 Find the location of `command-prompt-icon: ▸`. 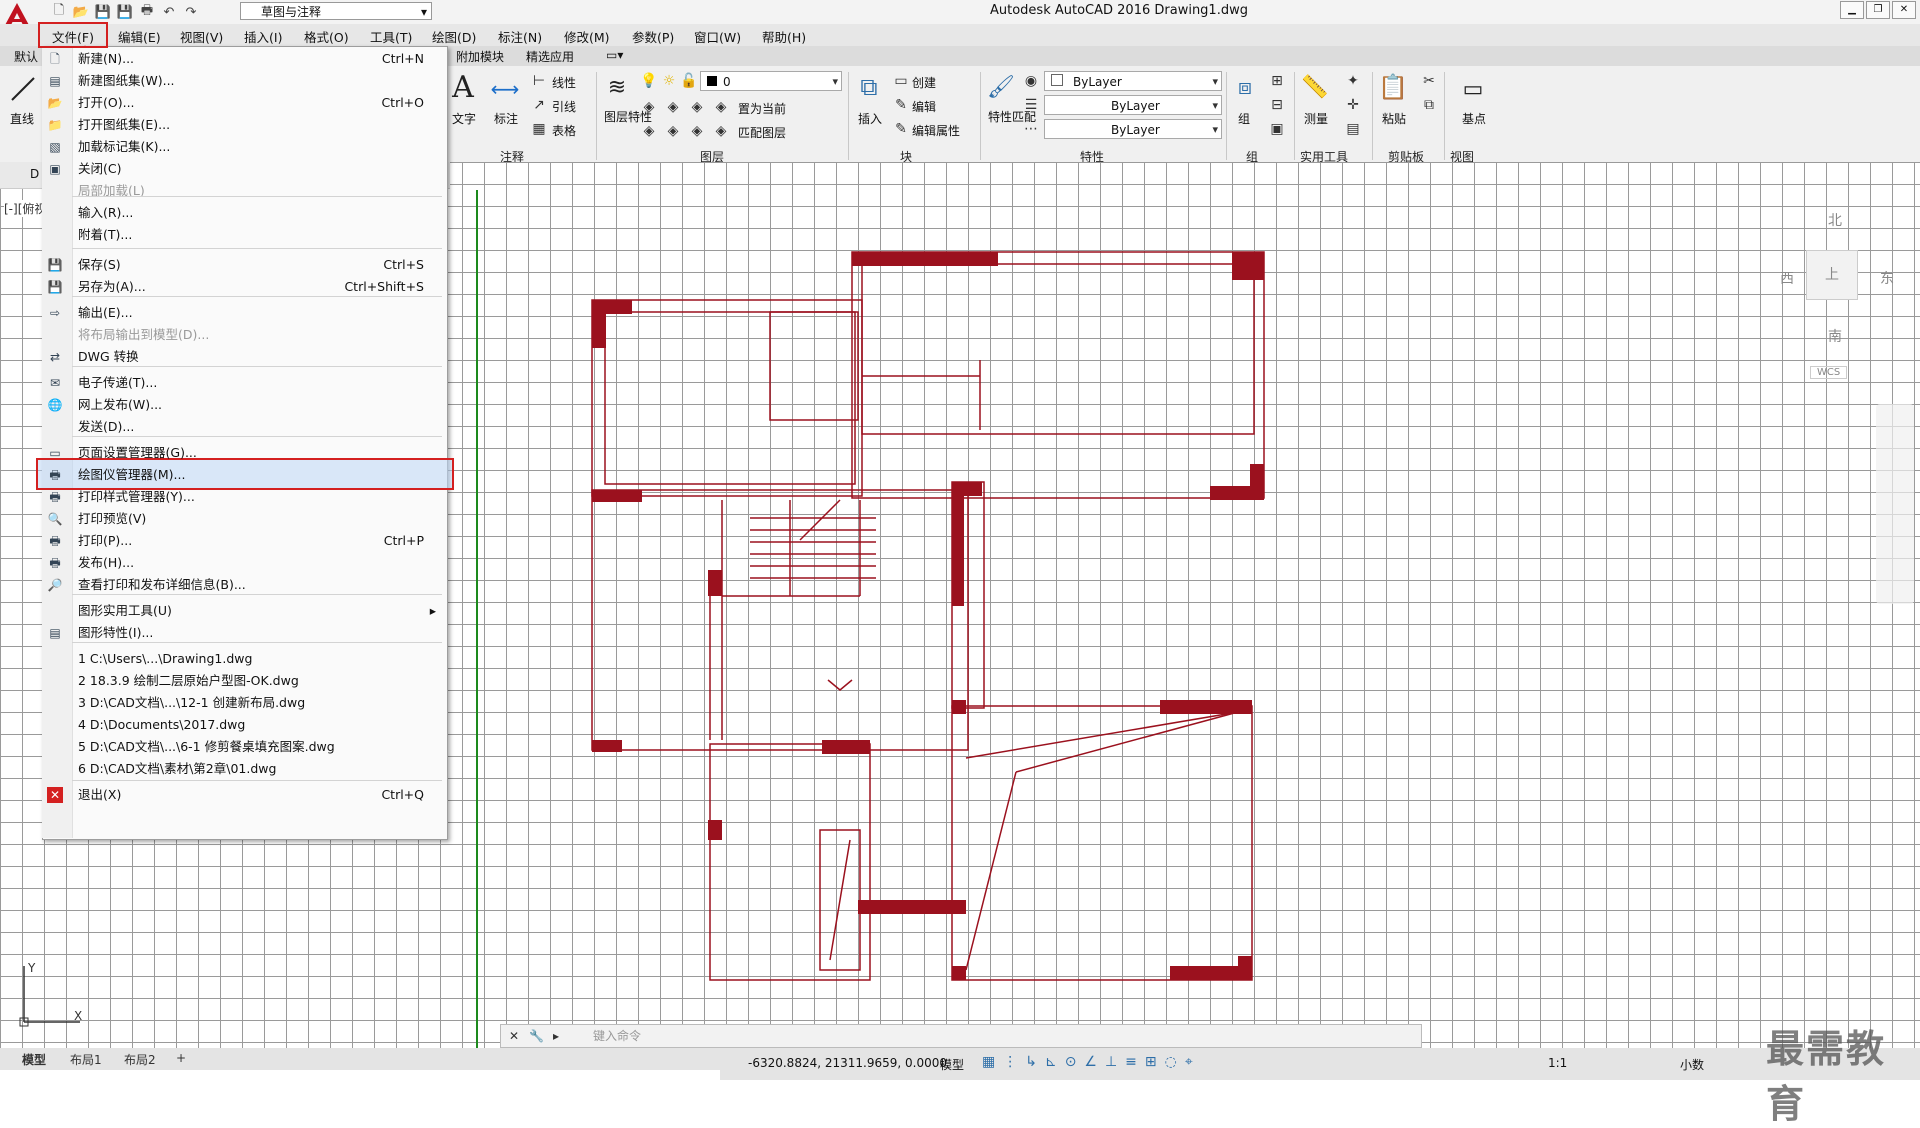

command-prompt-icon: ▸ is located at coordinates (556, 1036).